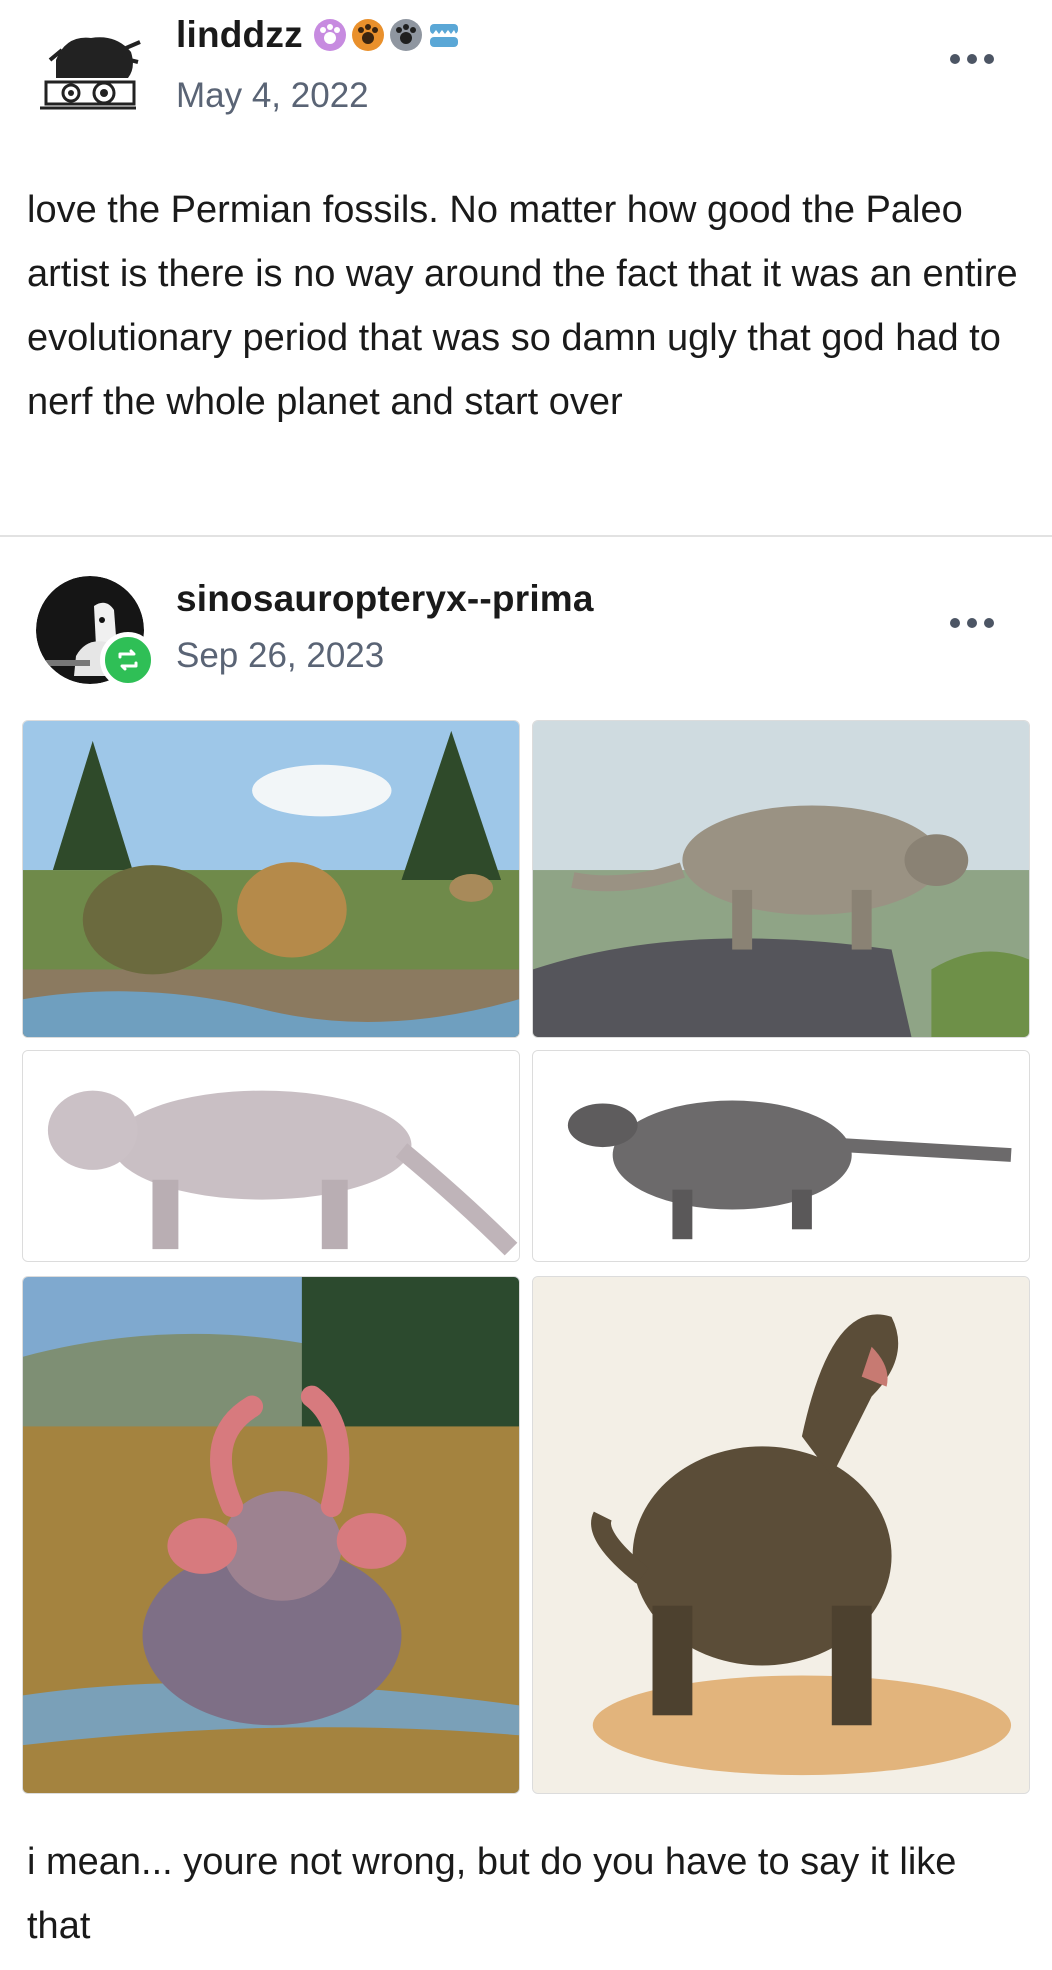 This screenshot has height=1970, width=1052. What do you see at coordinates (329, 35) in the screenshot?
I see `paw-pink-badge-icon` at bounding box center [329, 35].